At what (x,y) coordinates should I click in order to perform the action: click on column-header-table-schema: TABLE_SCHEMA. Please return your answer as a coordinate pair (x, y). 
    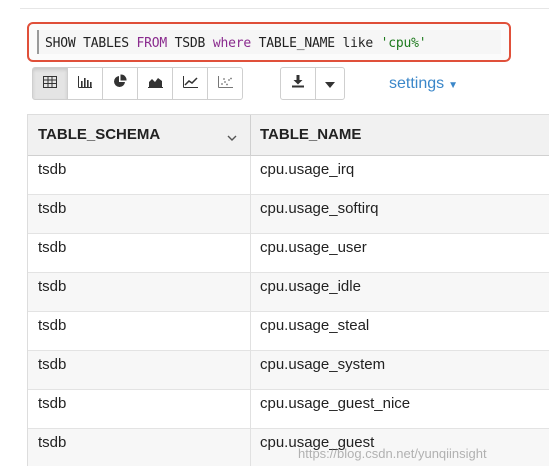
    Looking at the image, I should click on (99, 135).